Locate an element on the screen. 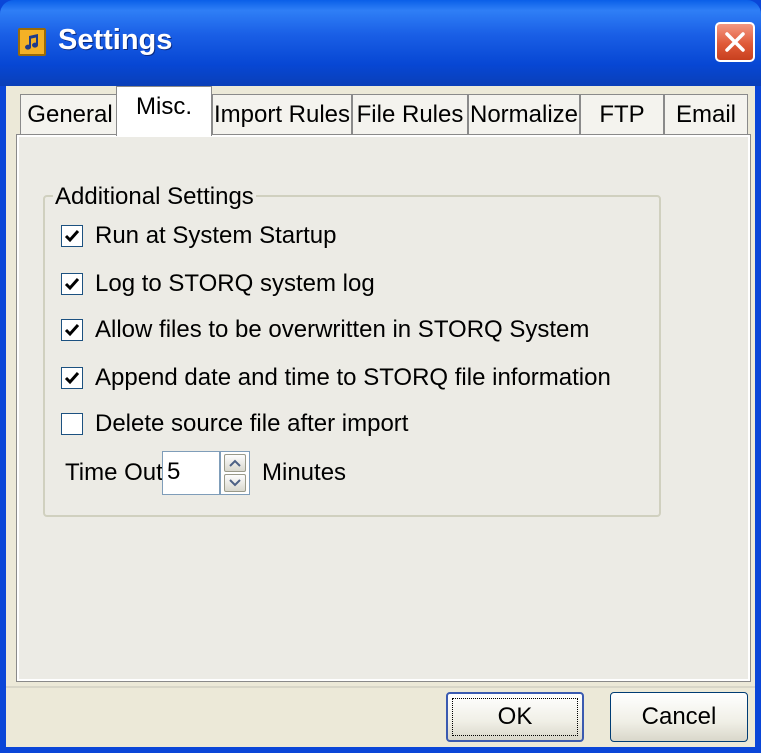 The image size is (761, 753). timeout-label: Time Out: is located at coordinates (117, 472).